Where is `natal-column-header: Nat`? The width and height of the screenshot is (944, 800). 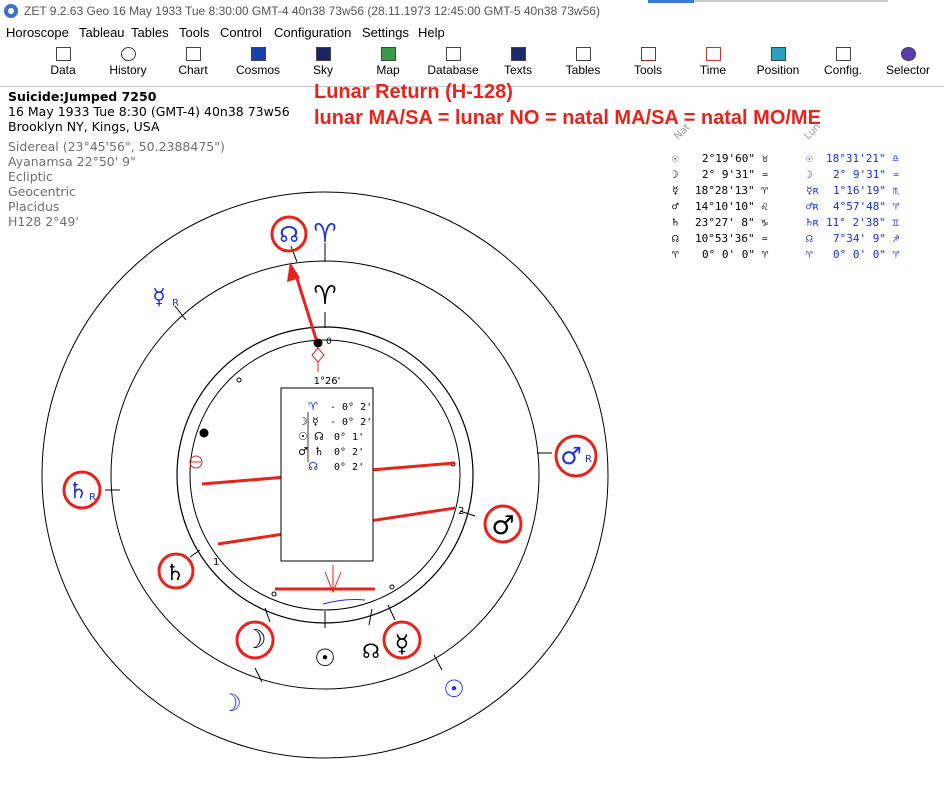
natal-column-header: Nat is located at coordinates (682, 132).